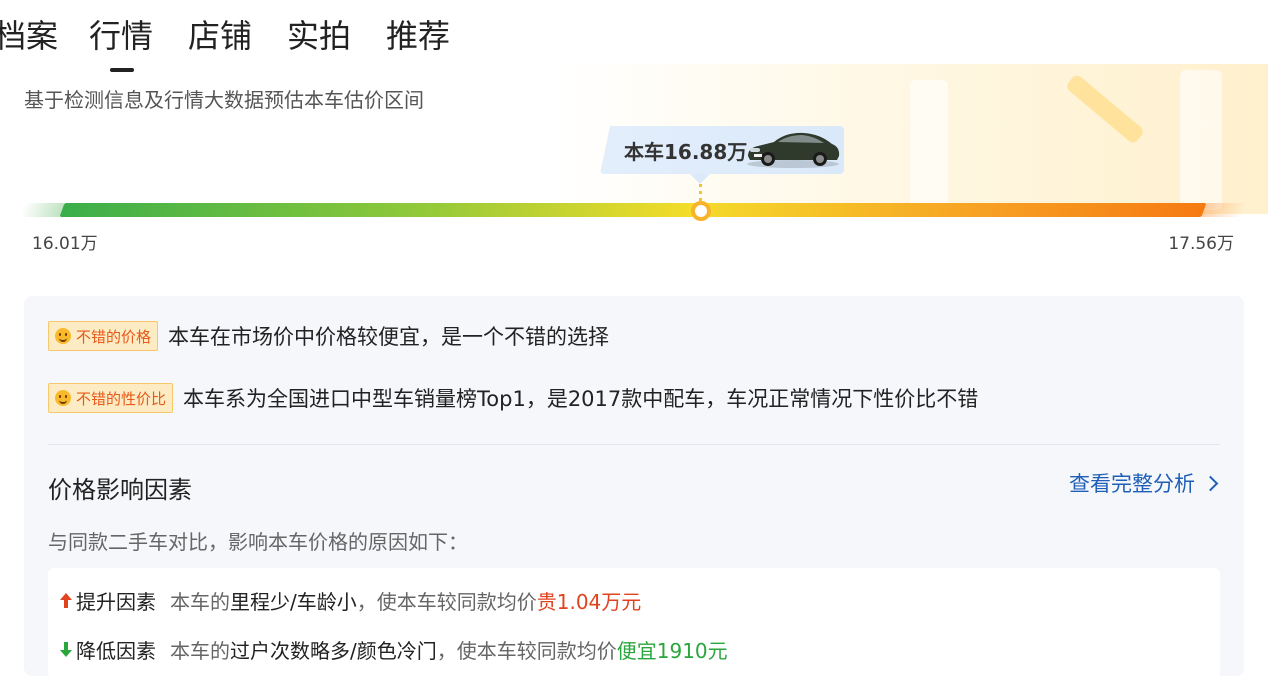  What do you see at coordinates (793, 150) in the screenshot?
I see `car-image` at bounding box center [793, 150].